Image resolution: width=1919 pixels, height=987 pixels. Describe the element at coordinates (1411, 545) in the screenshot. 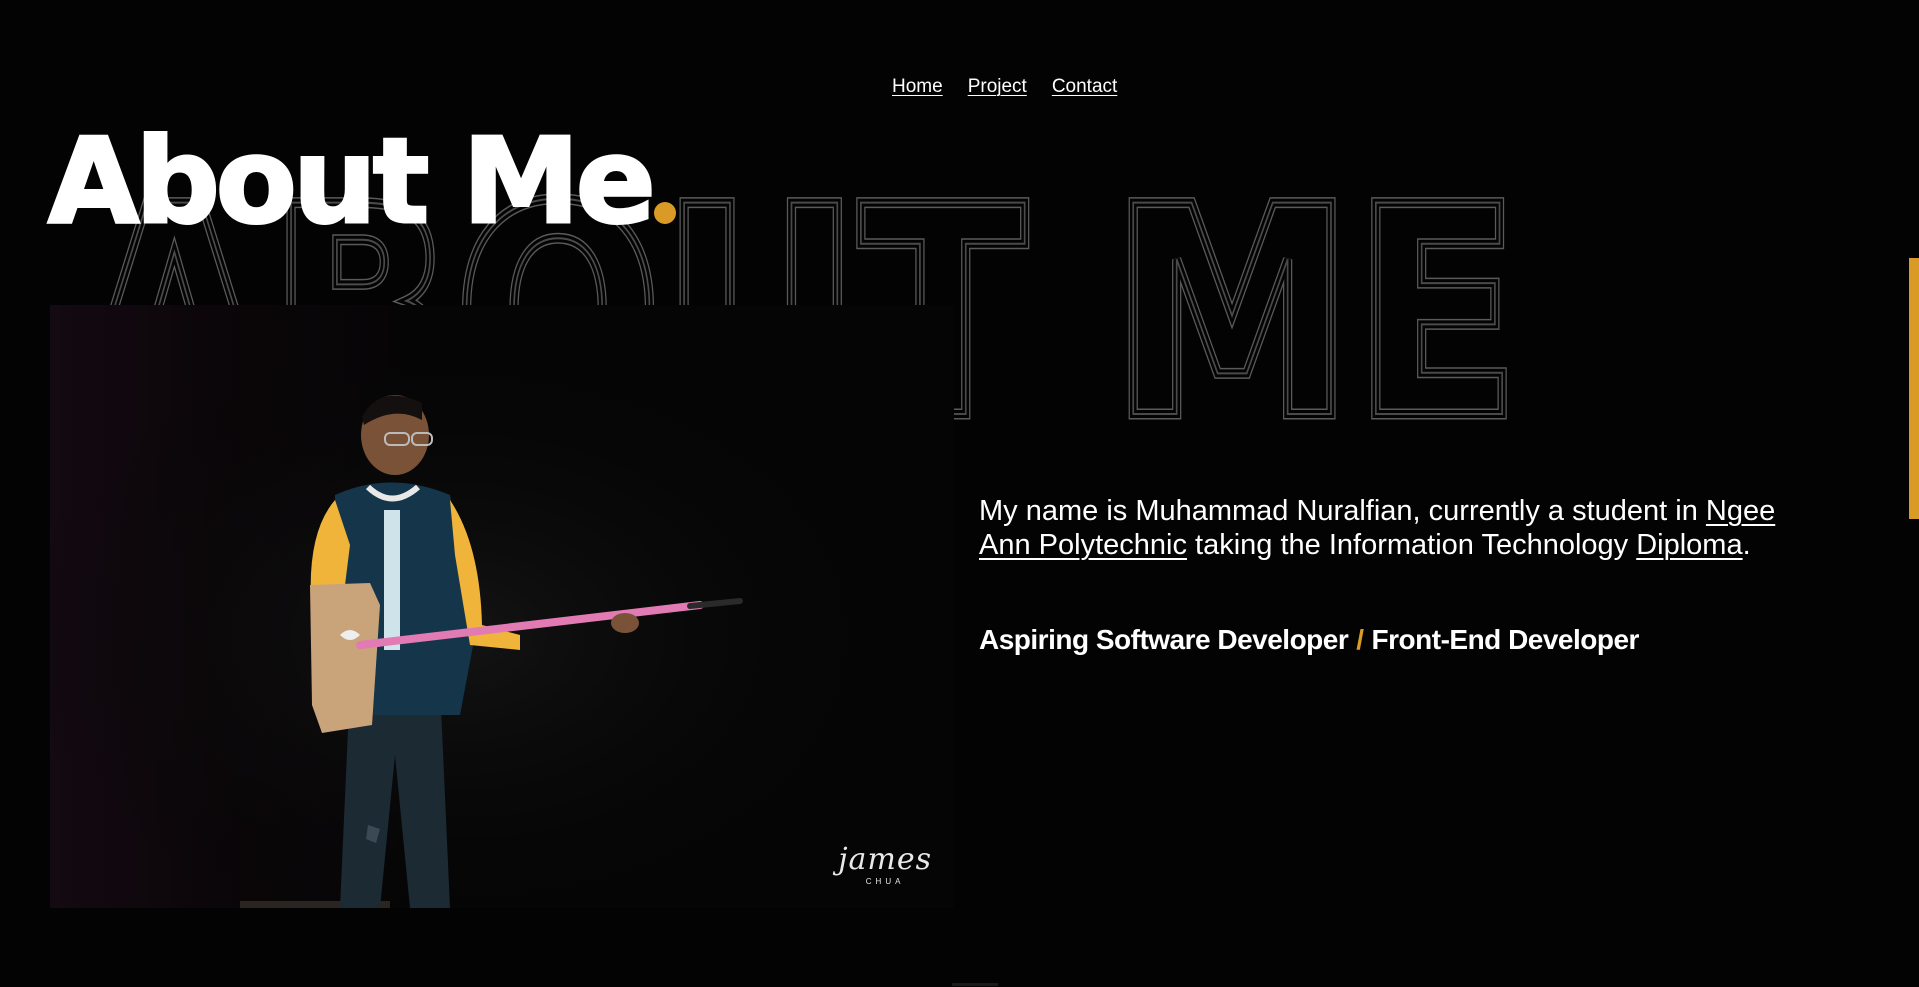

I see `about-middle: taking the Information Technology` at that location.